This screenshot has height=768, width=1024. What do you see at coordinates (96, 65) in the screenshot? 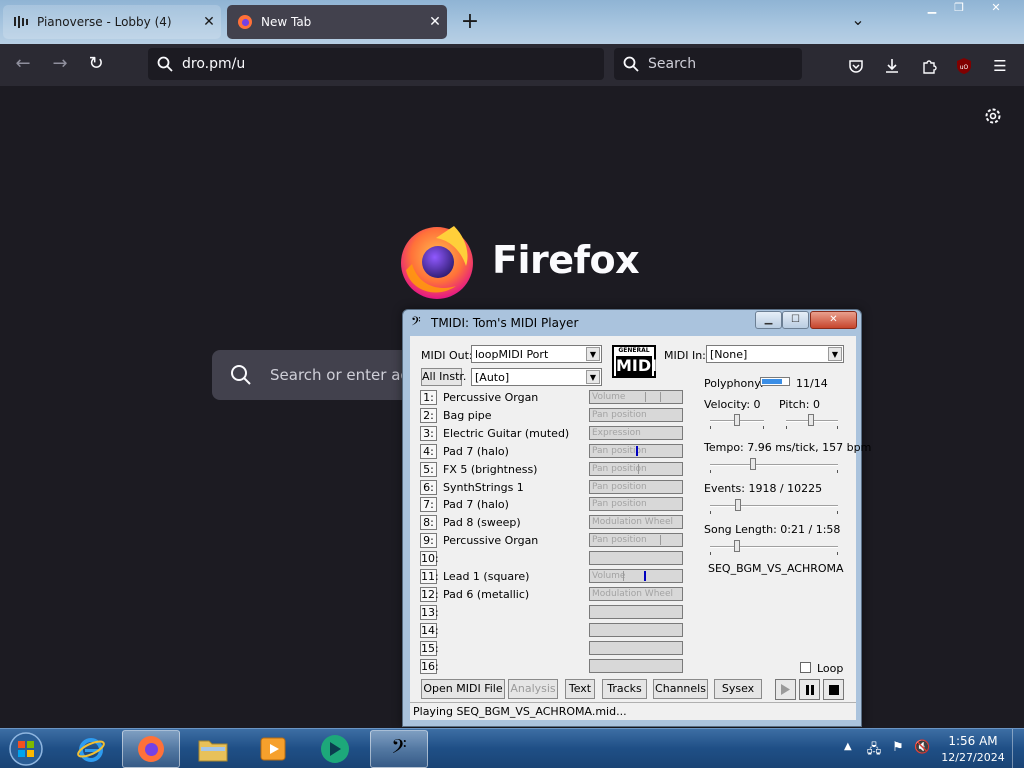
I see `reload-icon: ↻` at bounding box center [96, 65].